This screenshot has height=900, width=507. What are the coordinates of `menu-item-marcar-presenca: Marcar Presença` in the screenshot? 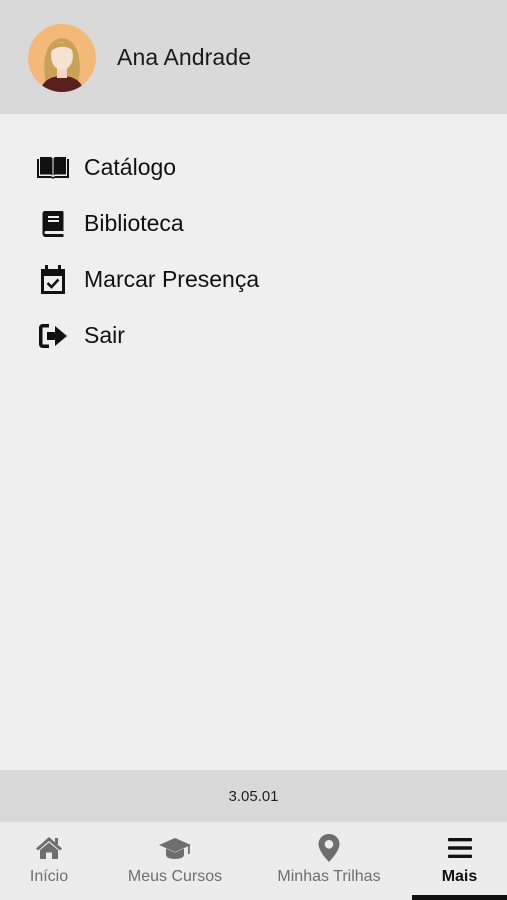 It's located at (253, 280).